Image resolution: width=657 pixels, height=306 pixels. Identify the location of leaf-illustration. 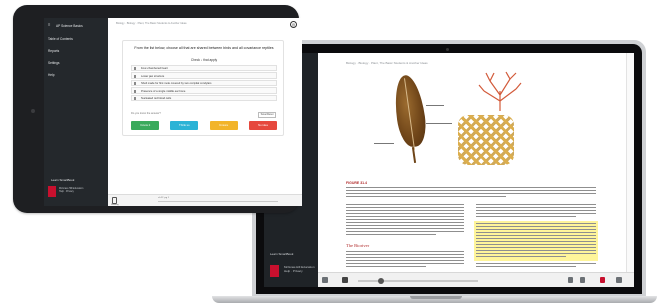
(410, 111).